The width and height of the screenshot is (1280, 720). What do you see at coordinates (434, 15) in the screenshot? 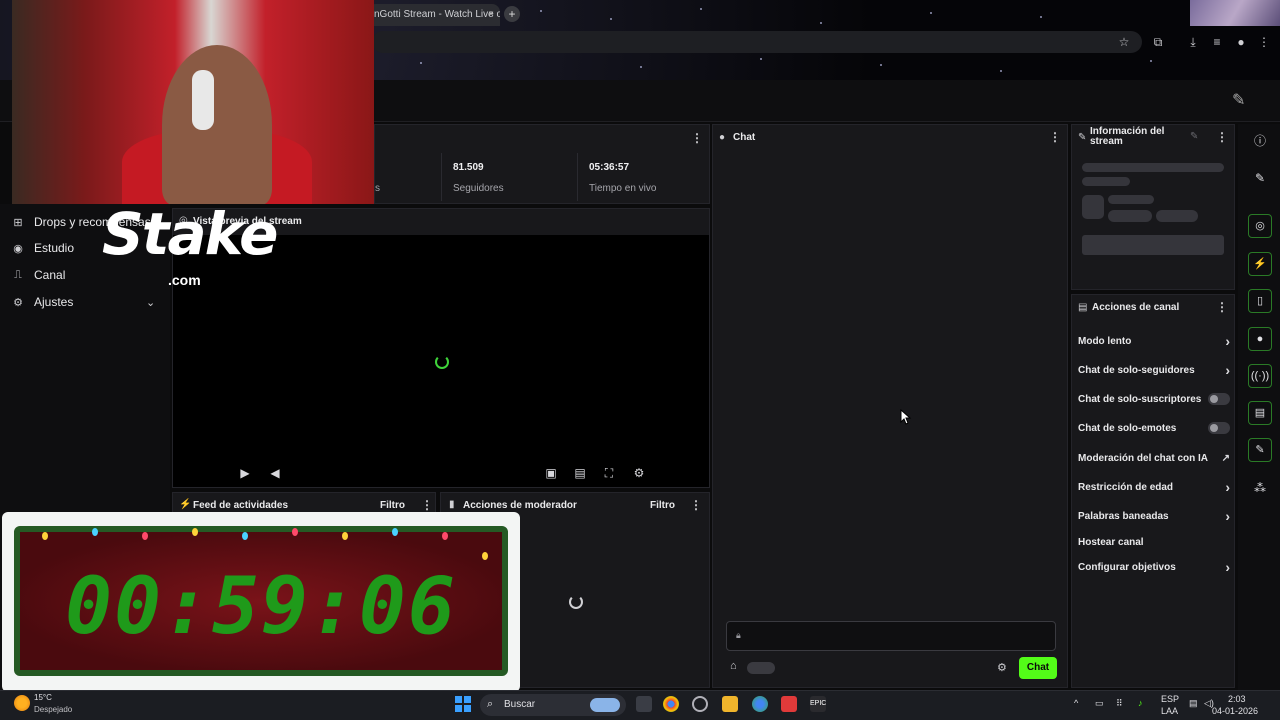
I see `browser-tab: nGotti Stream - Watch Live o ×` at bounding box center [434, 15].